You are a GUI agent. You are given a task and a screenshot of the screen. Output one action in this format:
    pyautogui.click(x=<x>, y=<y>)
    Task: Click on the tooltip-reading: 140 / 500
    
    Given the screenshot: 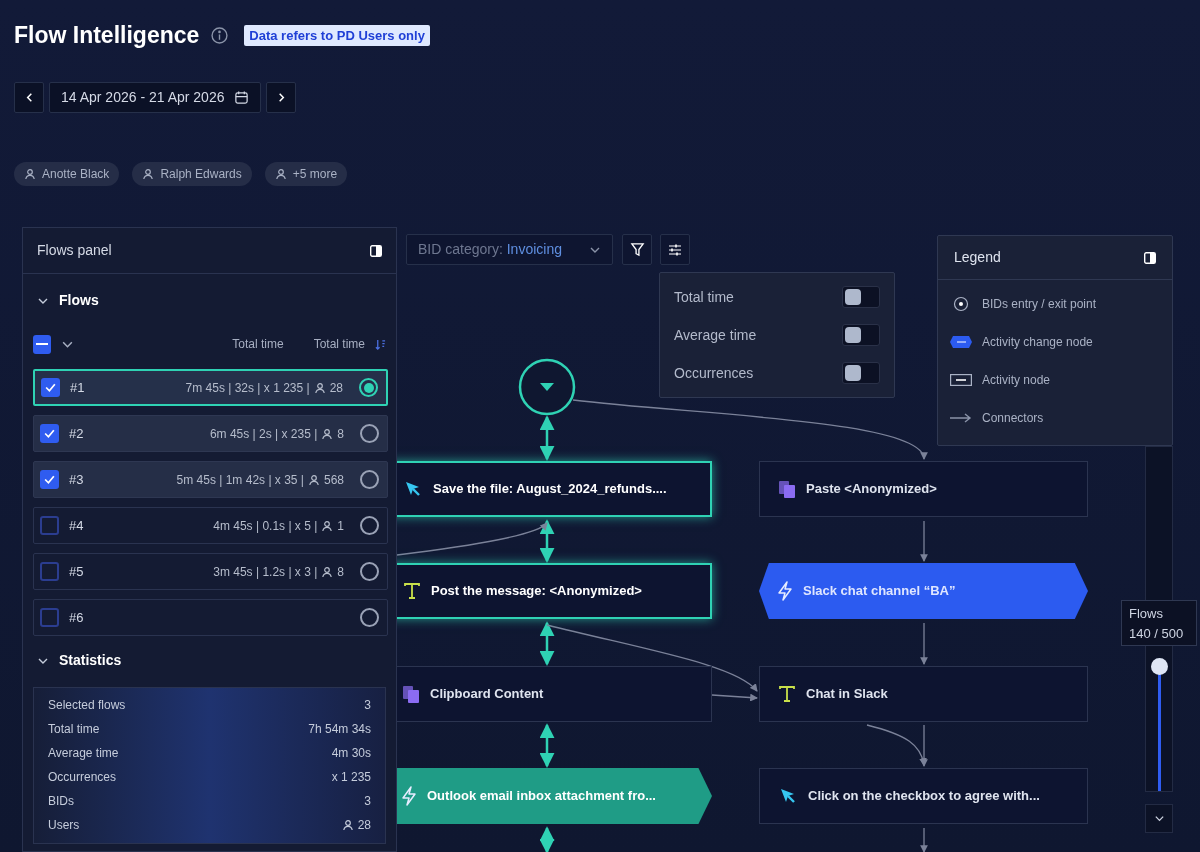 What is the action you would take?
    pyautogui.click(x=1157, y=633)
    